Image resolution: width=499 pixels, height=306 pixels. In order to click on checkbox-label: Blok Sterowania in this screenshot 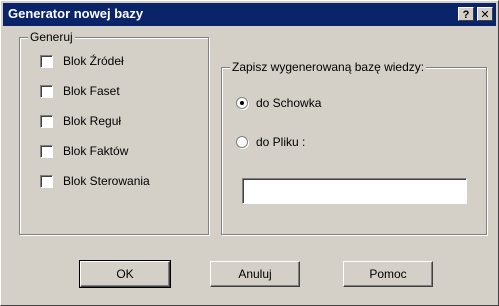, I will do `click(106, 181)`.